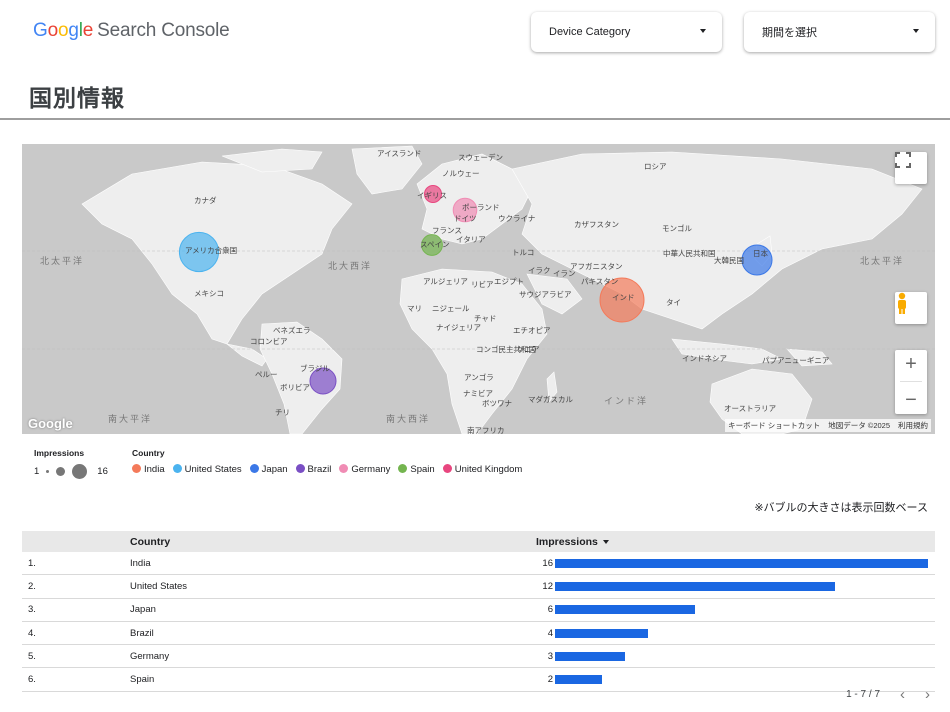 Image resolution: width=950 pixels, height=712 pixels. What do you see at coordinates (550, 680) in the screenshot?
I see `row-impressions: 2` at bounding box center [550, 680].